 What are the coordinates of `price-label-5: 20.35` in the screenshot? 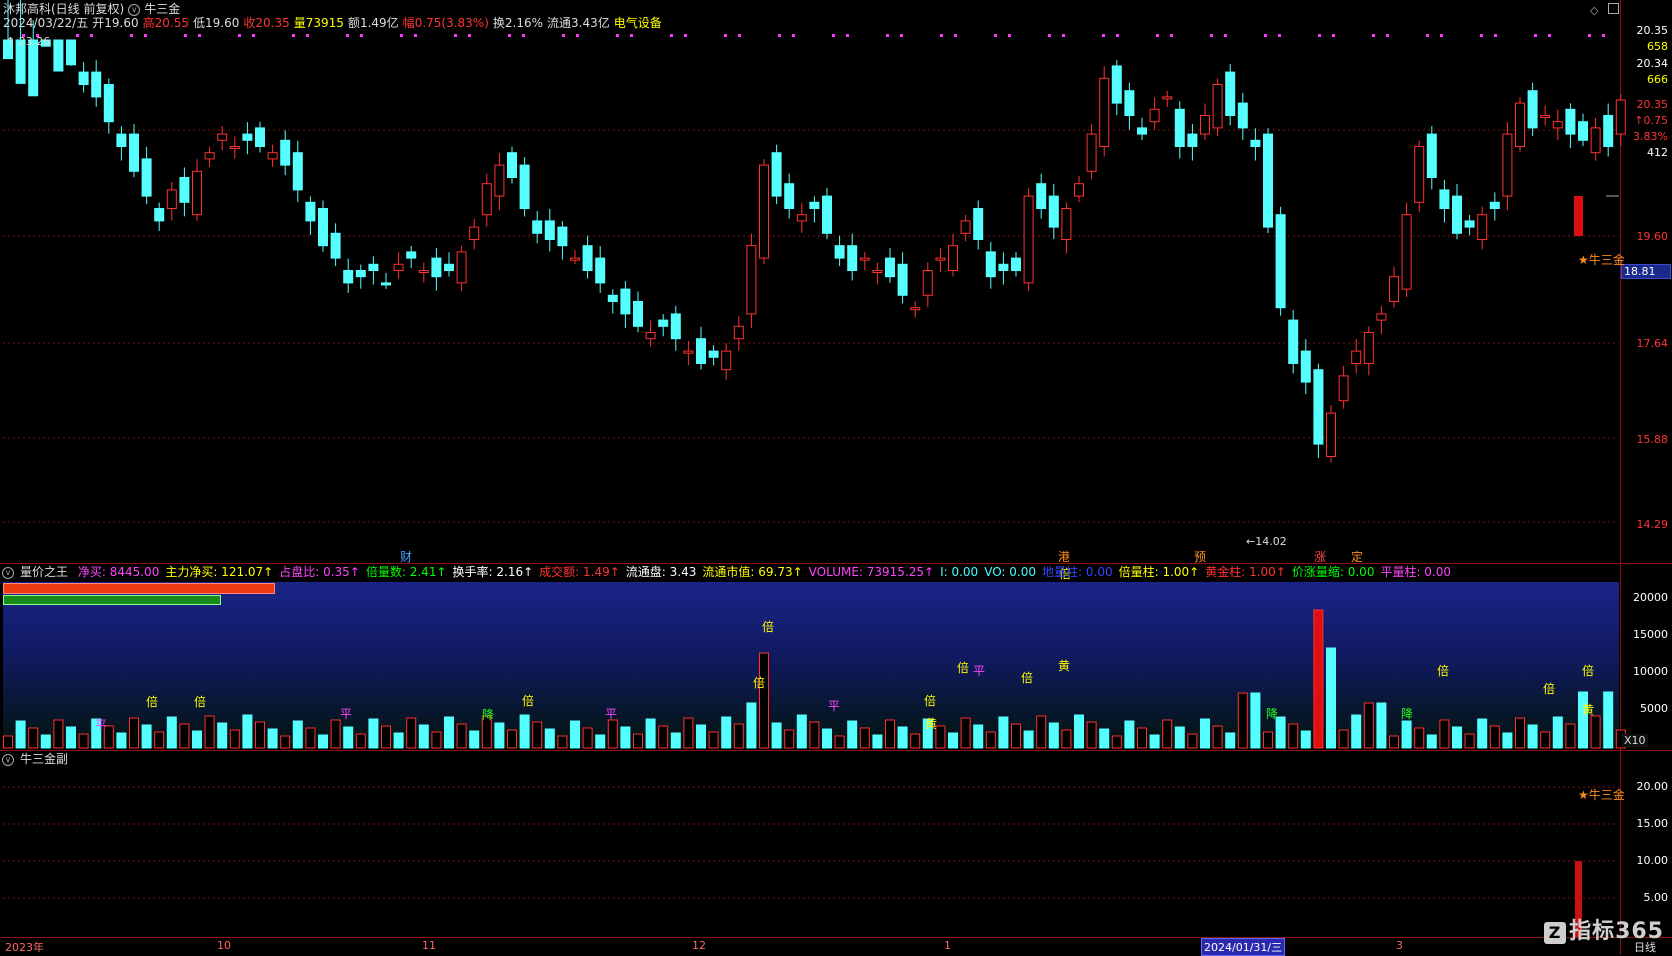 It's located at (1652, 104).